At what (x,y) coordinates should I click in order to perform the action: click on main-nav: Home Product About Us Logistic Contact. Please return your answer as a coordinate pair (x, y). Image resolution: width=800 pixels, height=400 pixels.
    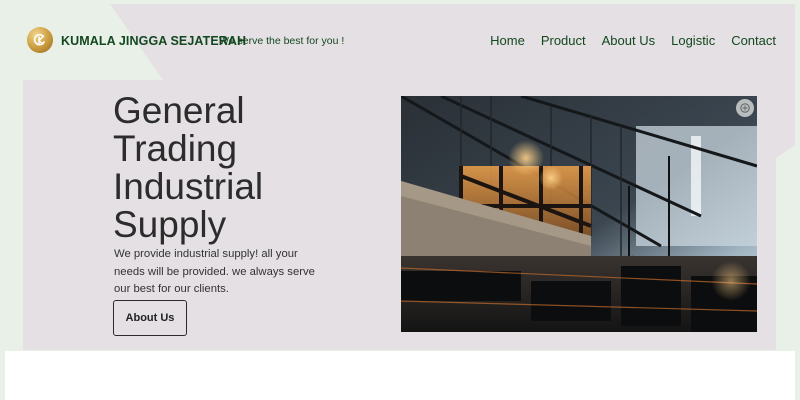
    Looking at the image, I should click on (633, 40).